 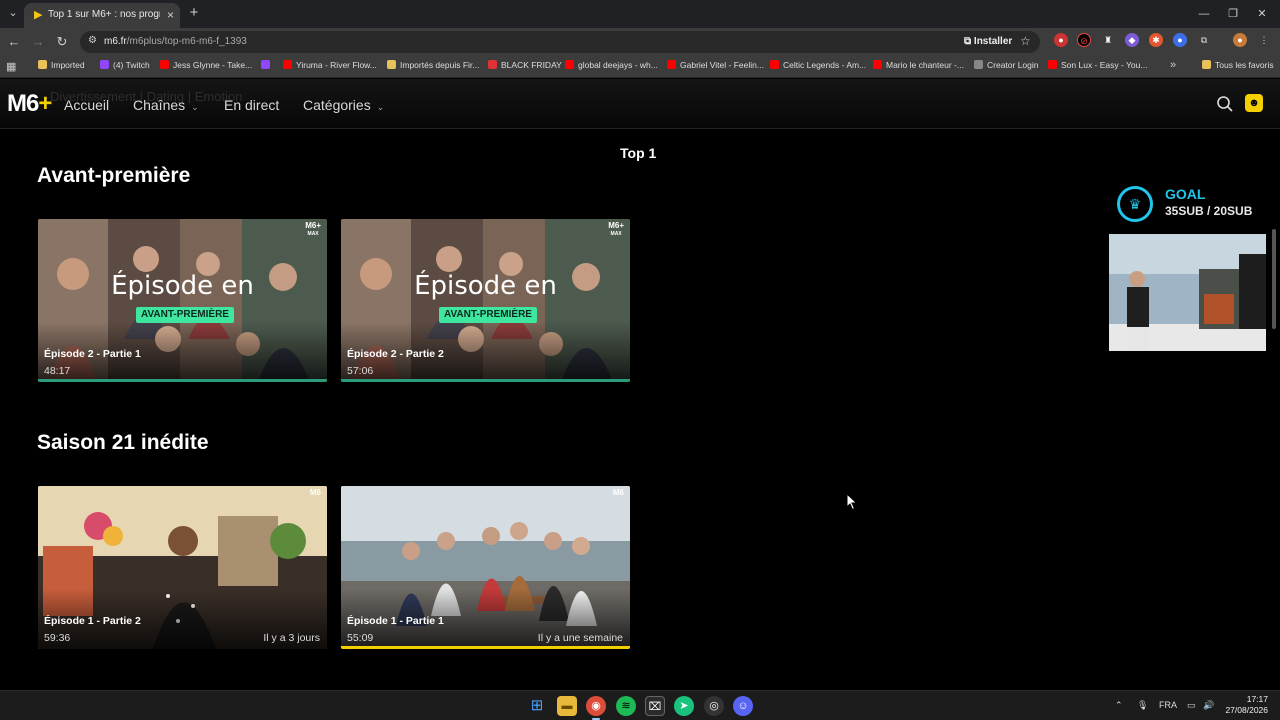 What do you see at coordinates (1187, 292) in the screenshot?
I see `webcam-overlay` at bounding box center [1187, 292].